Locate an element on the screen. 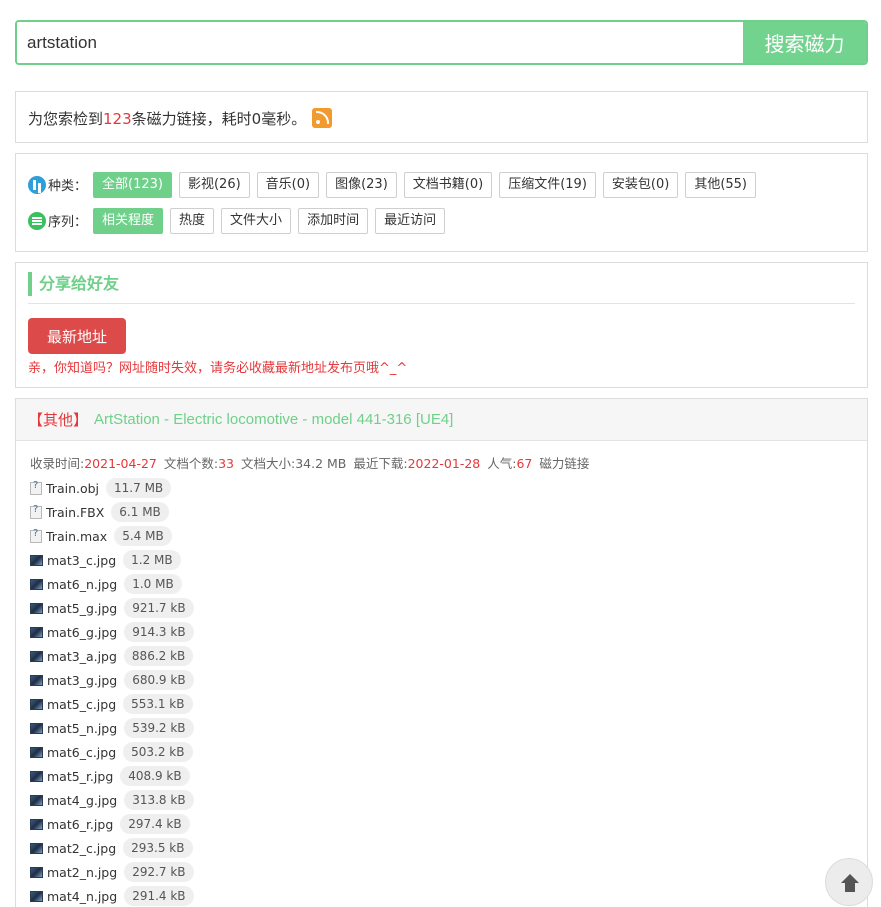  file-name: Train.obj is located at coordinates (73, 488).